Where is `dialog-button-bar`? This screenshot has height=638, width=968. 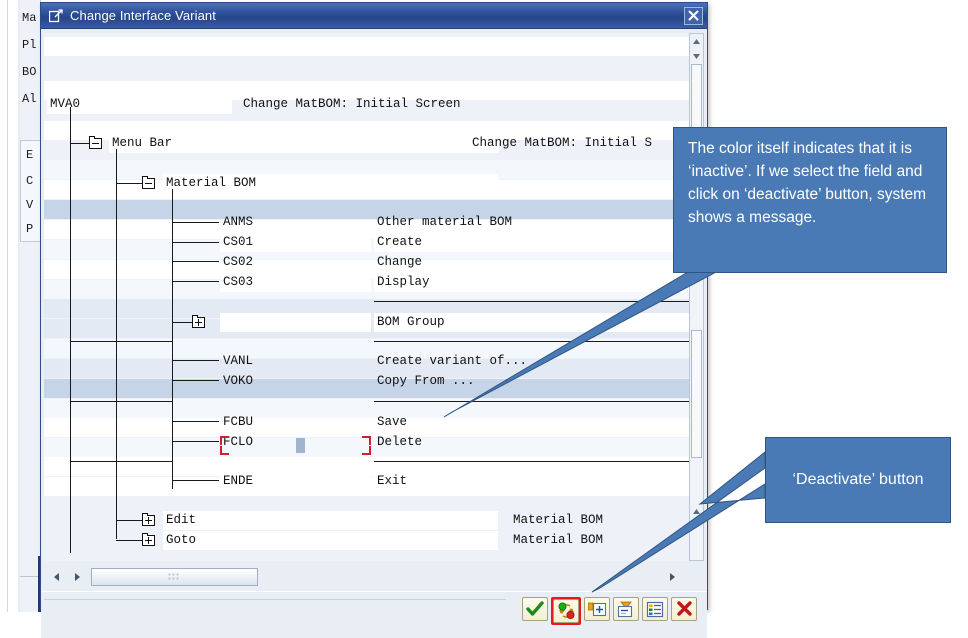
dialog-button-bar is located at coordinates (374, 614).